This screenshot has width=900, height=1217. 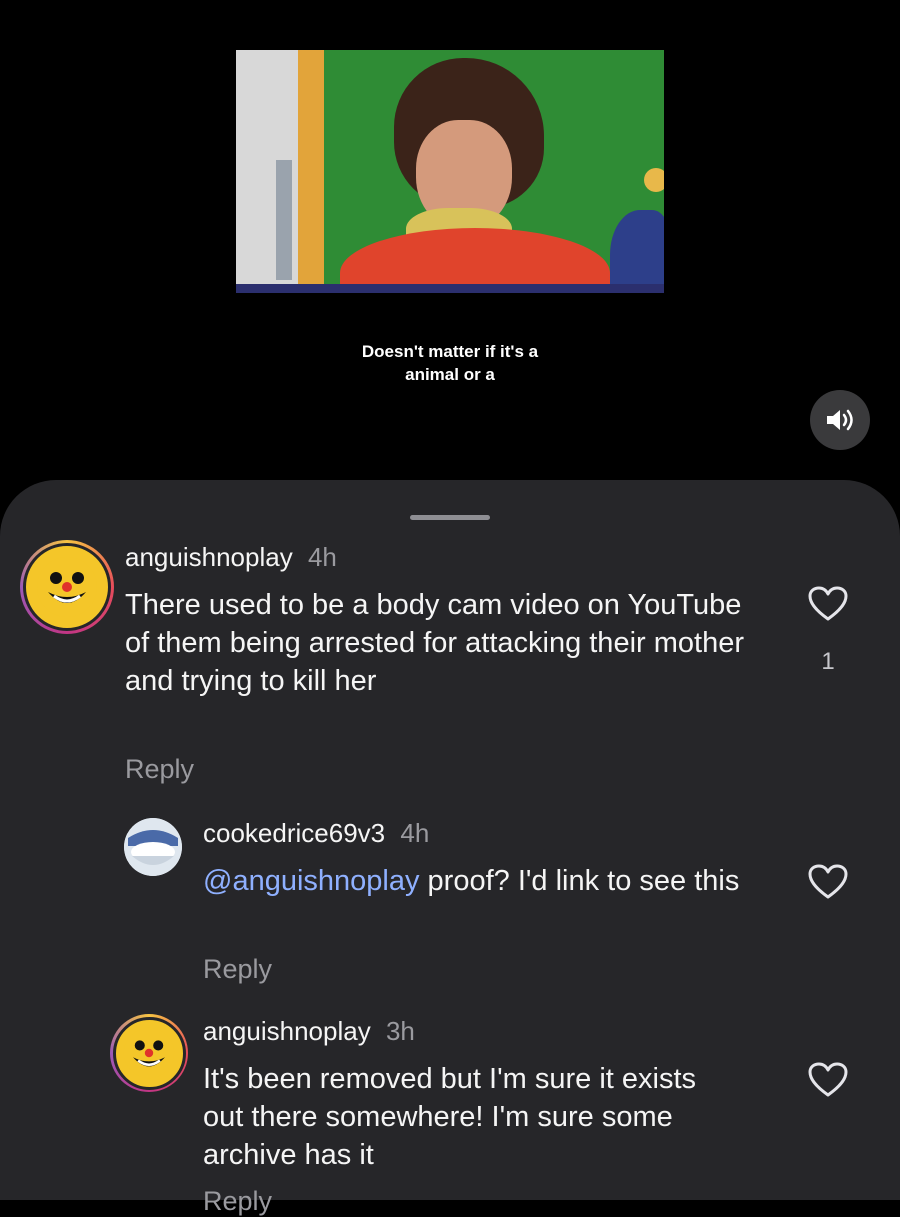 What do you see at coordinates (637, 251) in the screenshot?
I see `video-puppet` at bounding box center [637, 251].